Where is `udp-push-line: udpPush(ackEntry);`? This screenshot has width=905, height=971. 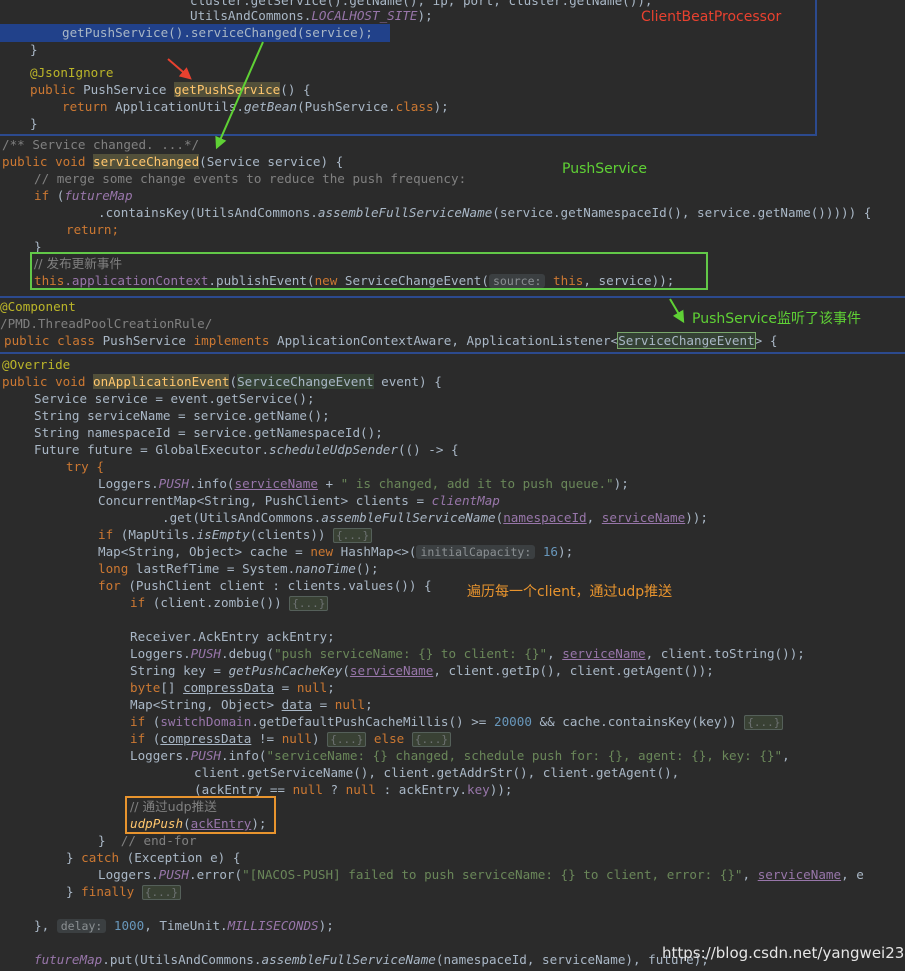
udp-push-line: udpPush(ackEntry); is located at coordinates (198, 823).